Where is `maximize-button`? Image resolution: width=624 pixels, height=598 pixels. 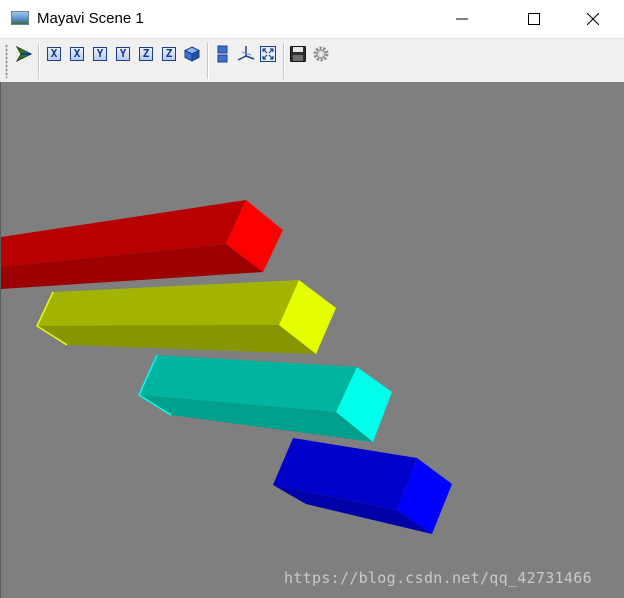
maximize-button is located at coordinates (534, 19).